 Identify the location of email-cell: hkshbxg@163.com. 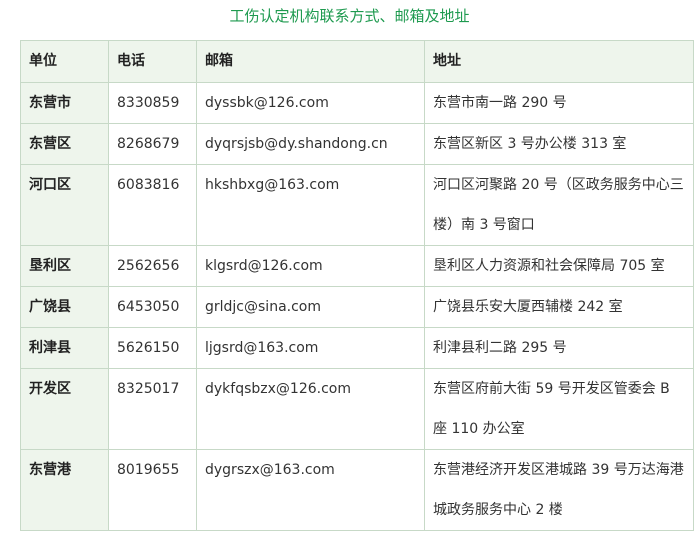
(310, 205).